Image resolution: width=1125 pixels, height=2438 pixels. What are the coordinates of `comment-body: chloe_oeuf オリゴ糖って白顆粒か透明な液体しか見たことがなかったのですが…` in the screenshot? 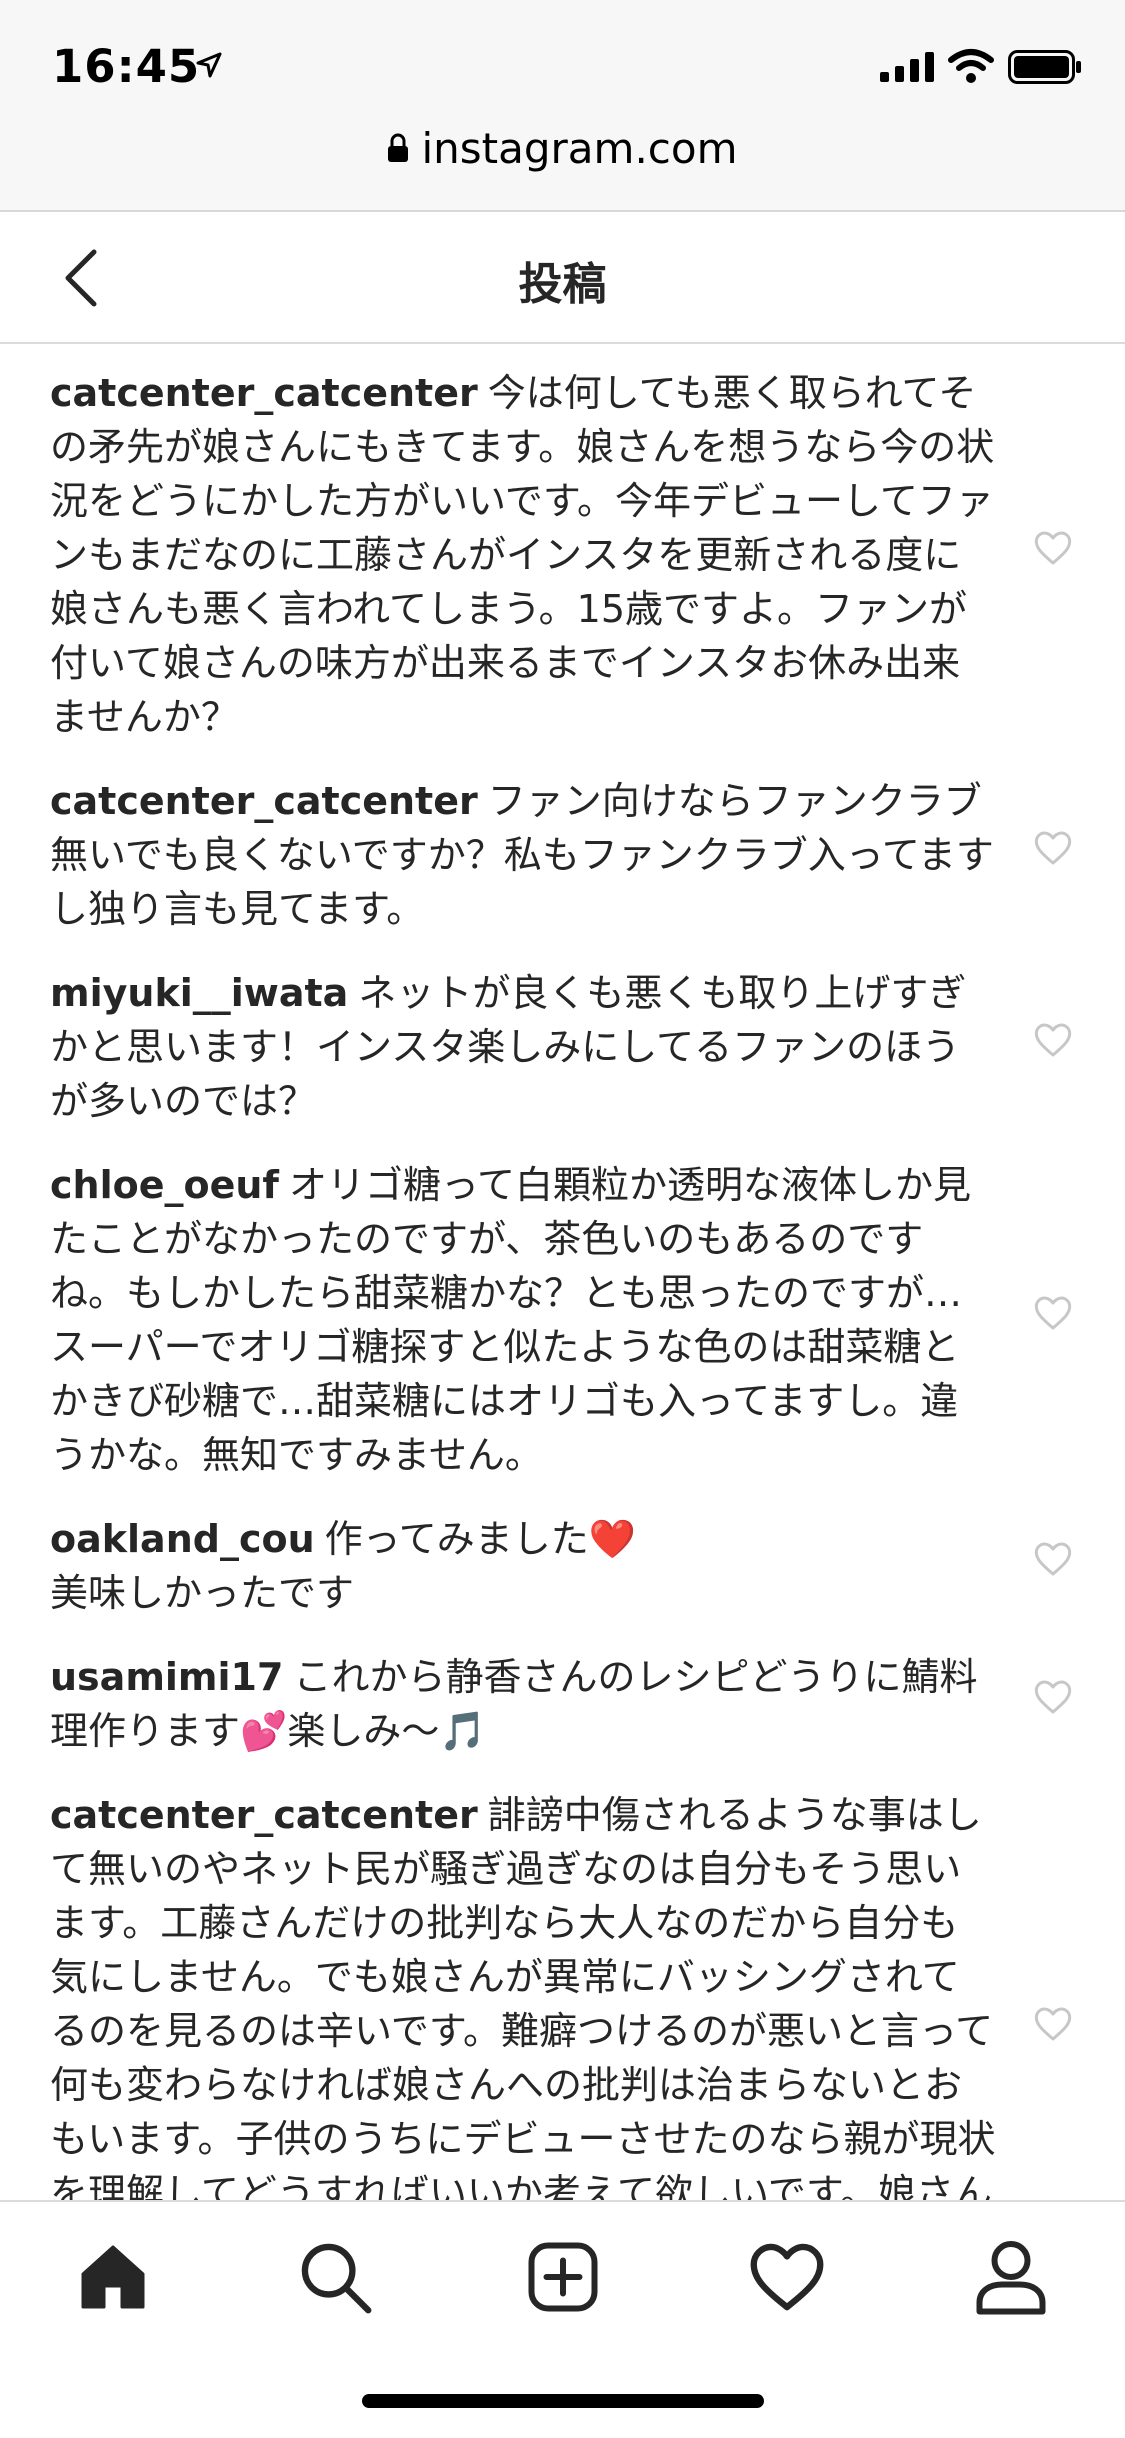 It's located at (523, 1320).